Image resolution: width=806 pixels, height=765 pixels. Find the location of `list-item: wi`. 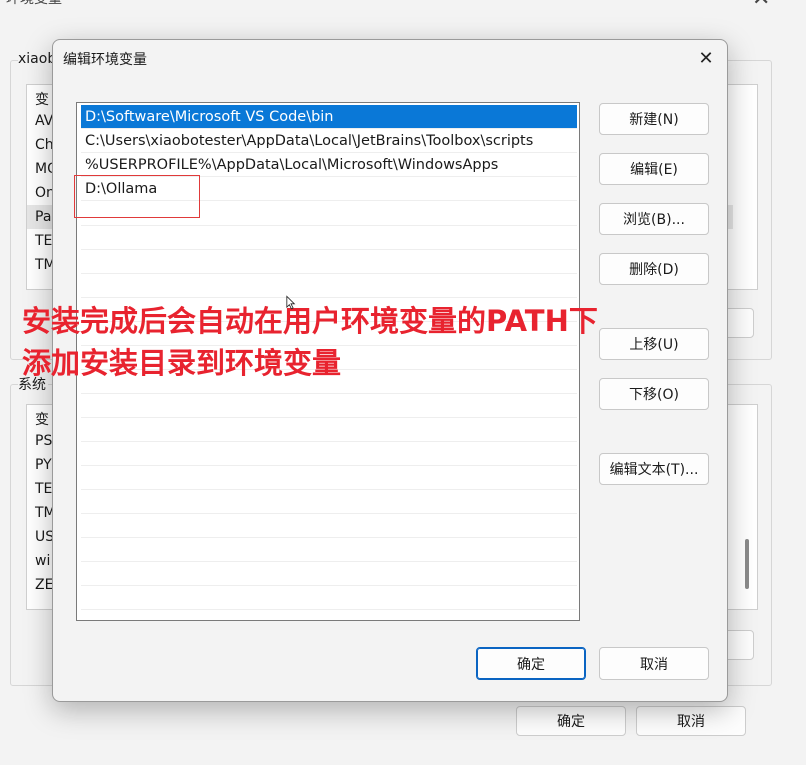

list-item: wi is located at coordinates (42, 561).